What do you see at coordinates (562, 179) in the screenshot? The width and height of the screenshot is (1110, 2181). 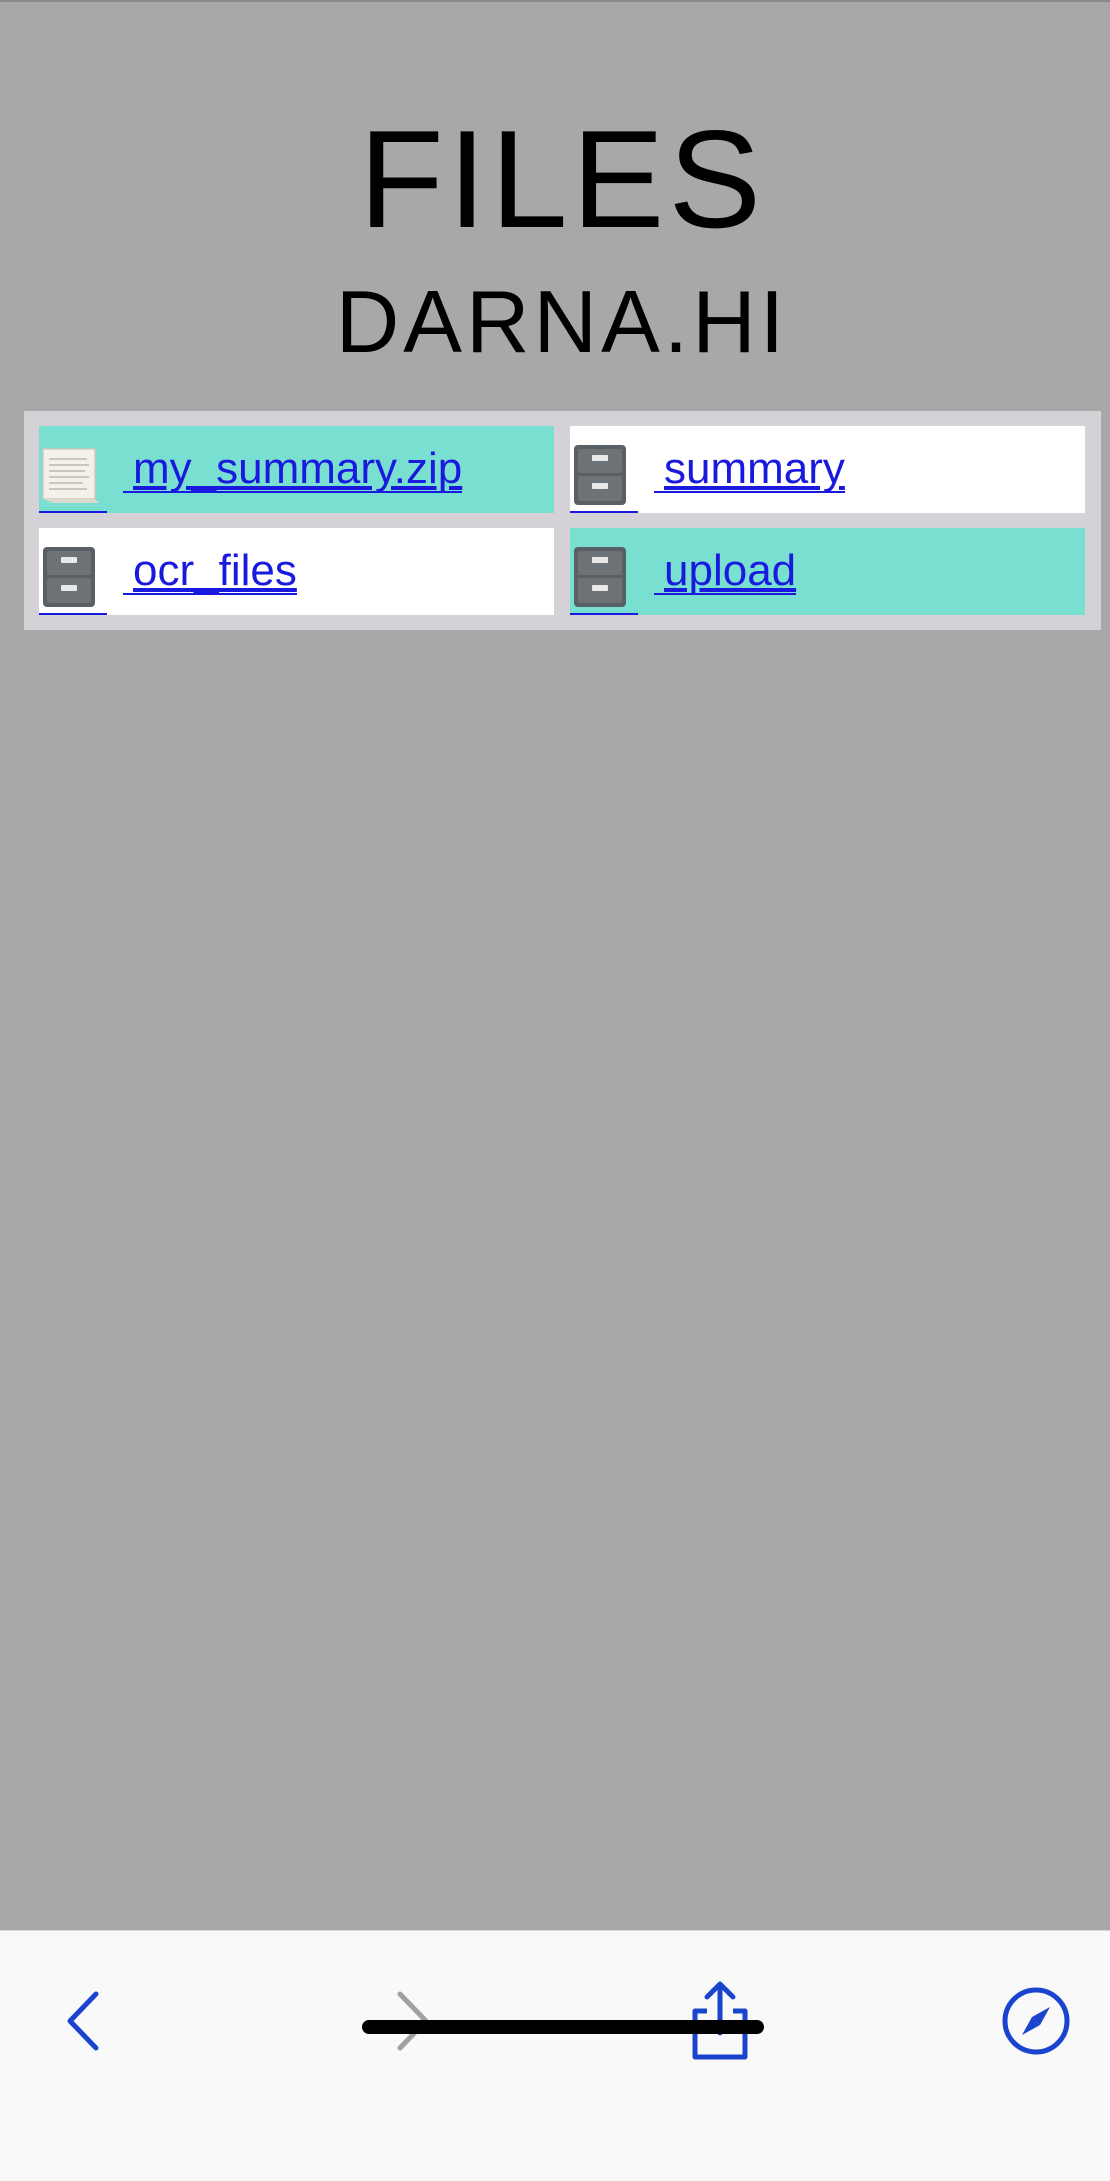 I see `page-title: FILES` at bounding box center [562, 179].